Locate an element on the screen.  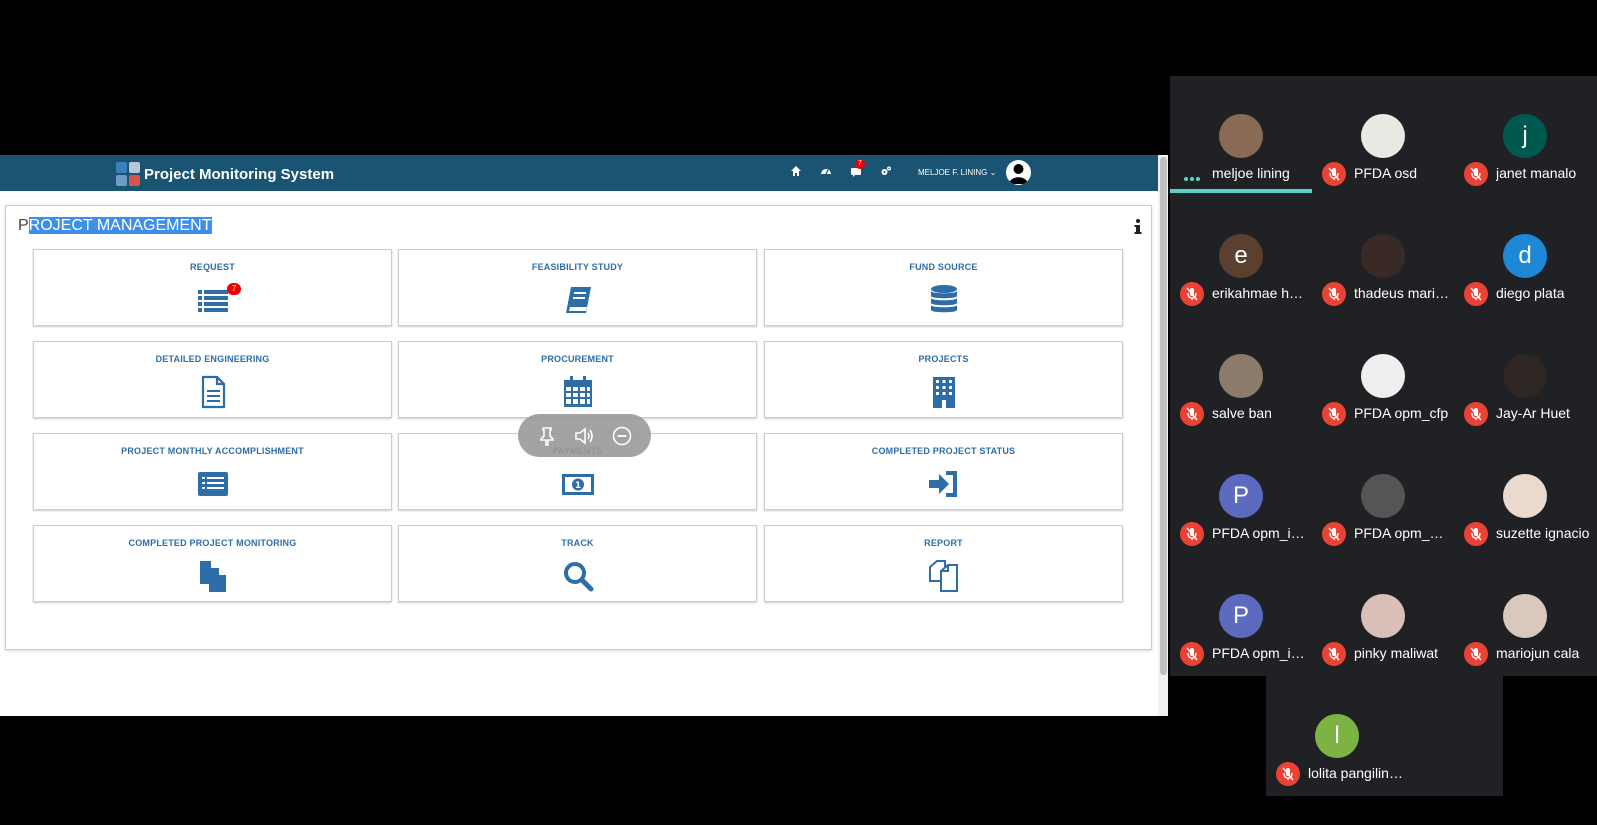
participant-name: PFDA osd is located at coordinates (1386, 173).